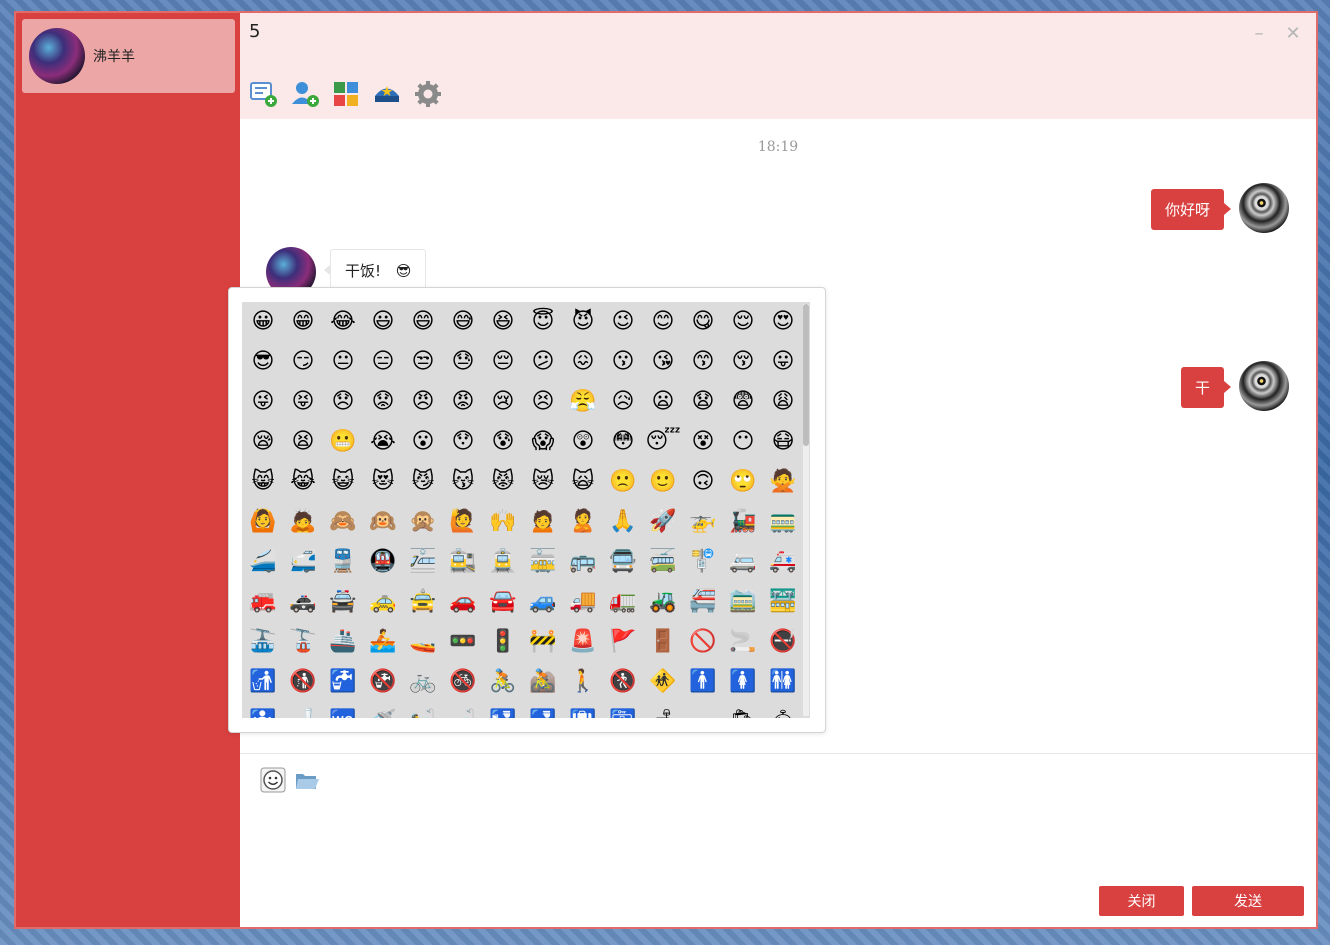  What do you see at coordinates (783, 682) in the screenshot?
I see `emoji-item: 🚻` at bounding box center [783, 682].